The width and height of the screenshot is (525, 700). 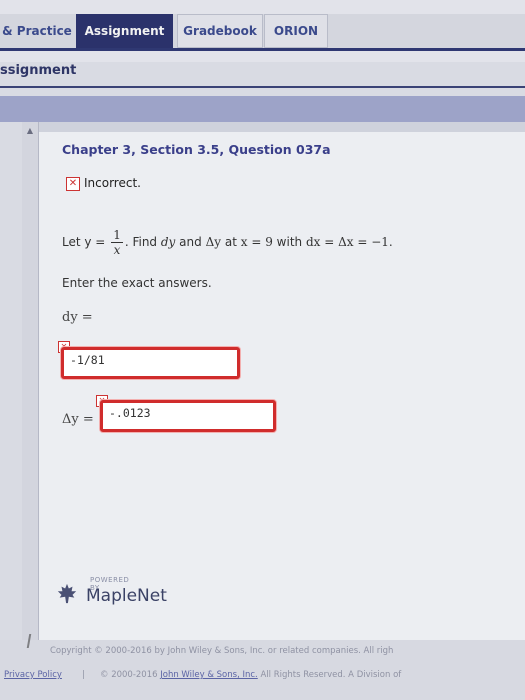 I want to click on panel-top-bar, so click(x=282, y=127).